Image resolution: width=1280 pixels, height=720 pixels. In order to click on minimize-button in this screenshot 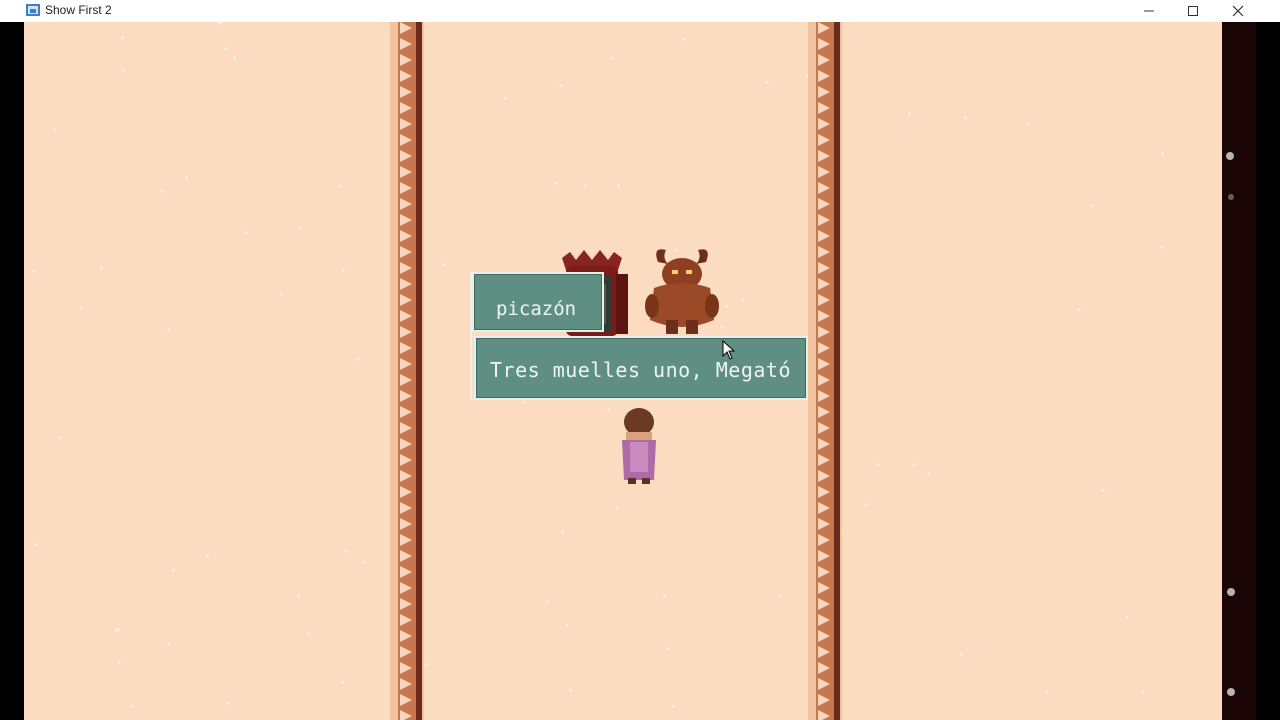, I will do `click(1149, 11)`.